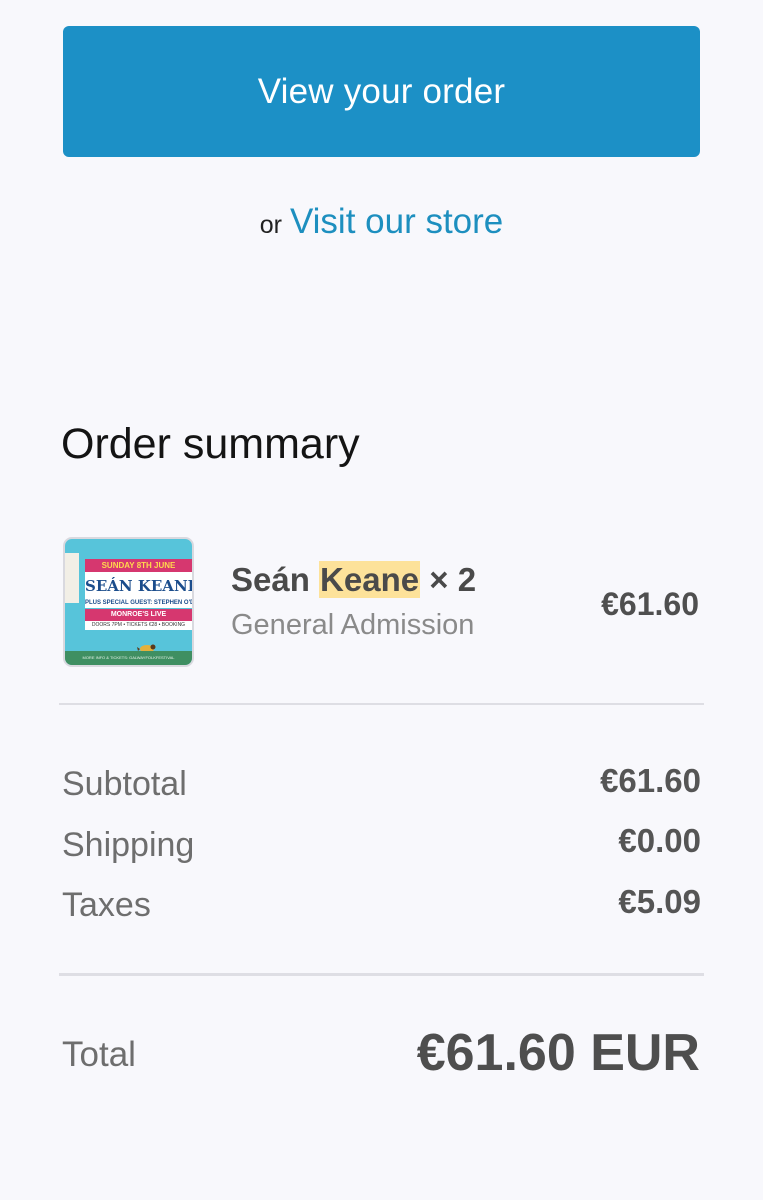  What do you see at coordinates (138, 625) in the screenshot?
I see `poster-doors-line: DOORS 7PM • TICKETS €28 • BOOKING` at bounding box center [138, 625].